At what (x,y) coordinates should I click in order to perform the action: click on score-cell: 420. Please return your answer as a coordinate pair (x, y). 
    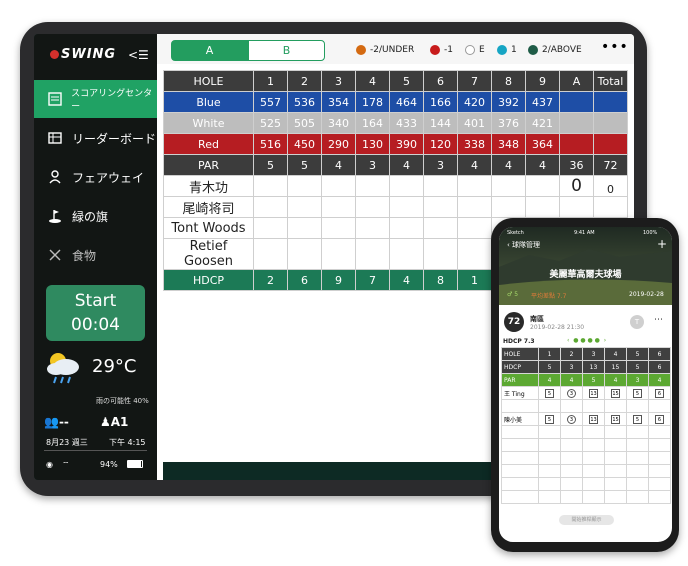
    Looking at the image, I should click on (474, 102).